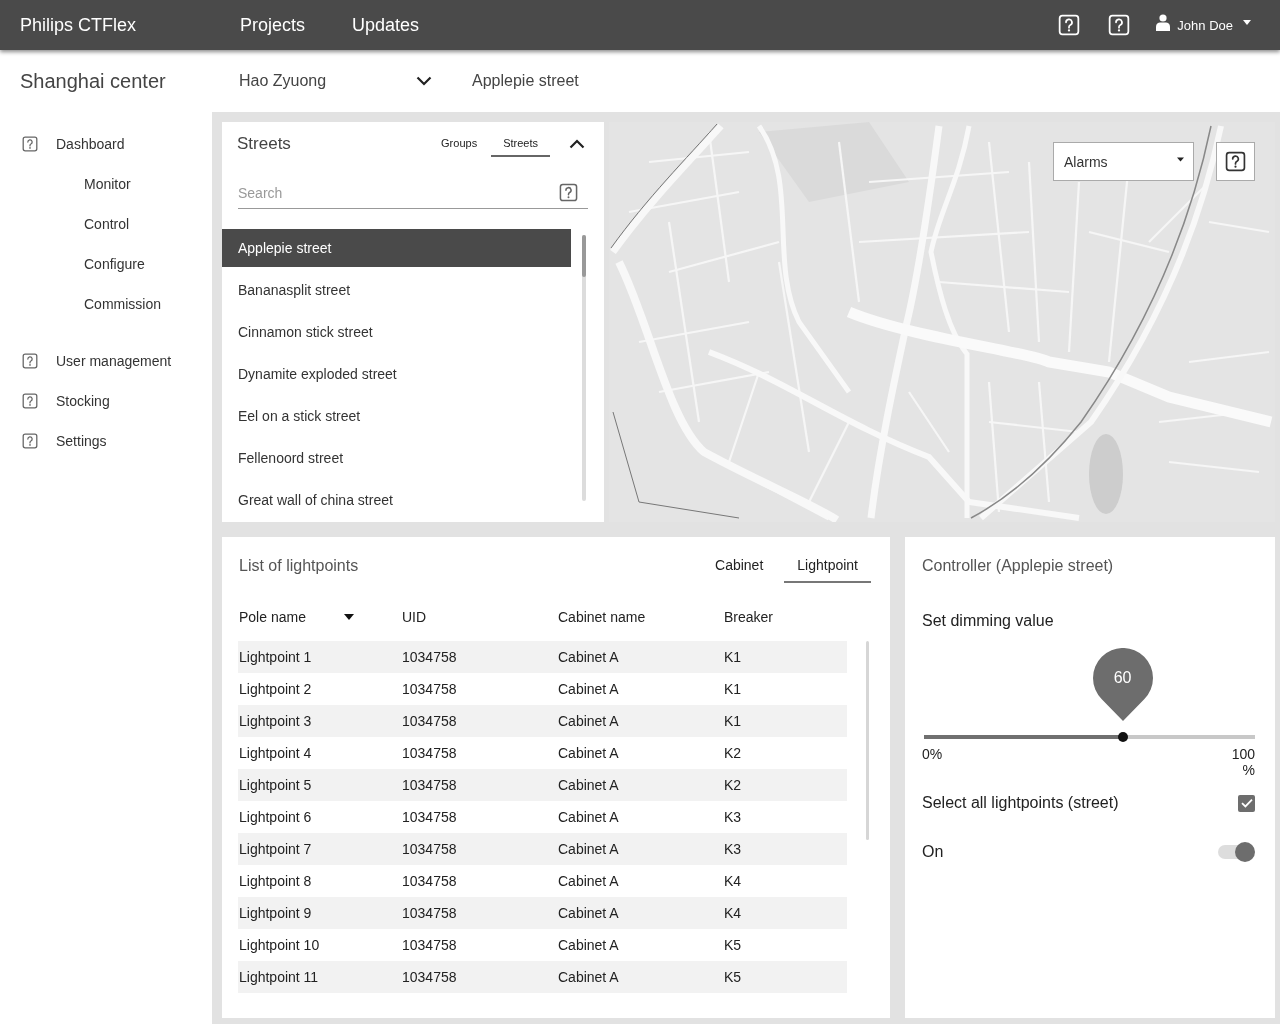 This screenshot has width=1280, height=1024. I want to click on chevron-up-icon, so click(577, 144).